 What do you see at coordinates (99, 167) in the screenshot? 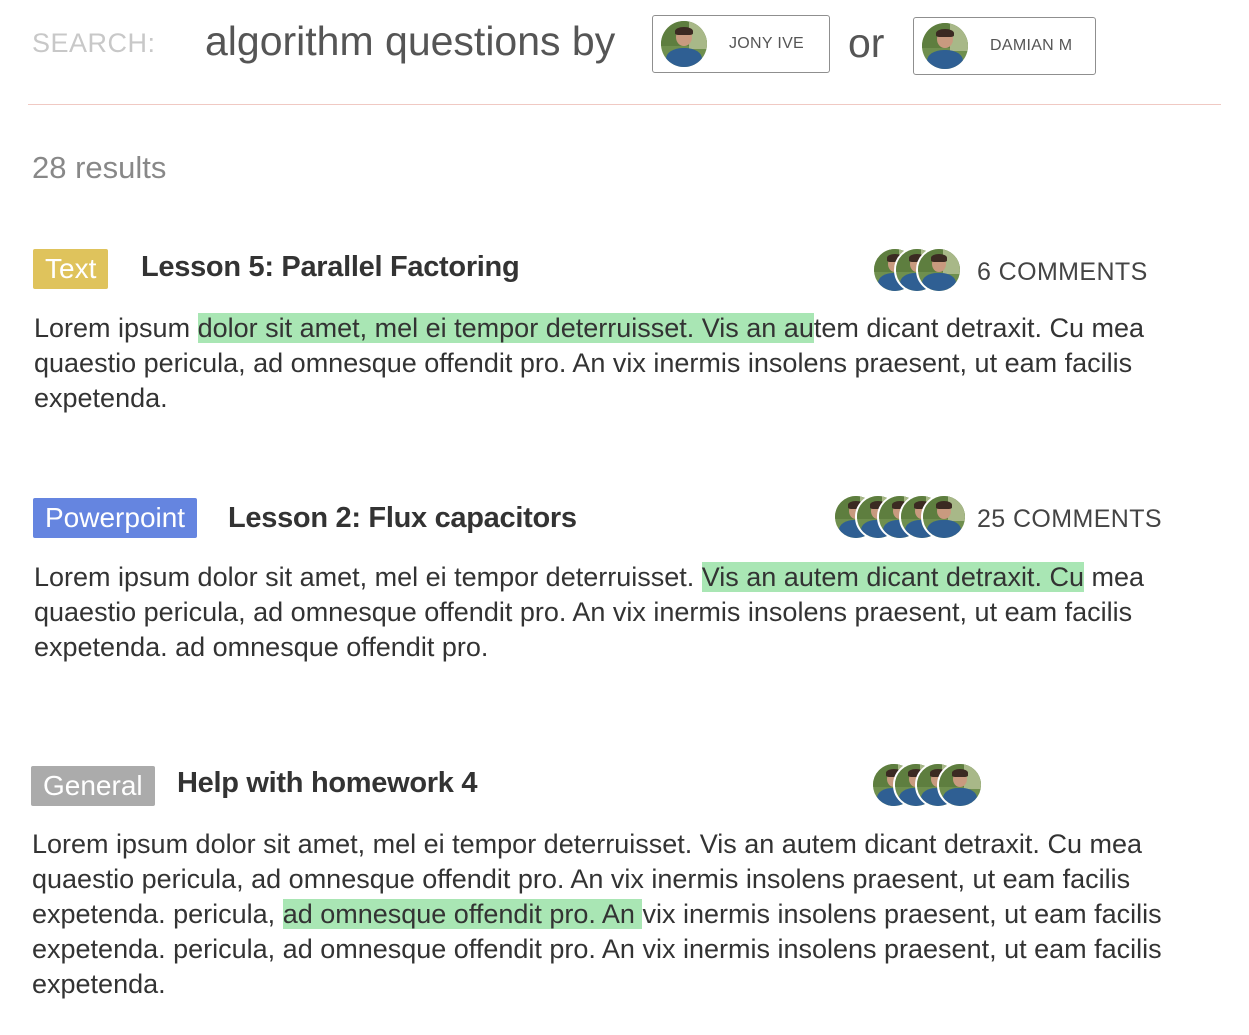
I see `results-count: 28 results` at bounding box center [99, 167].